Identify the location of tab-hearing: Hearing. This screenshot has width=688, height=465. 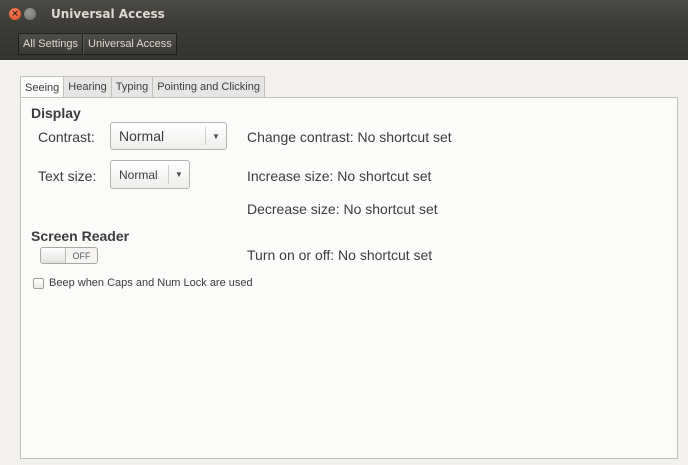
(88, 87).